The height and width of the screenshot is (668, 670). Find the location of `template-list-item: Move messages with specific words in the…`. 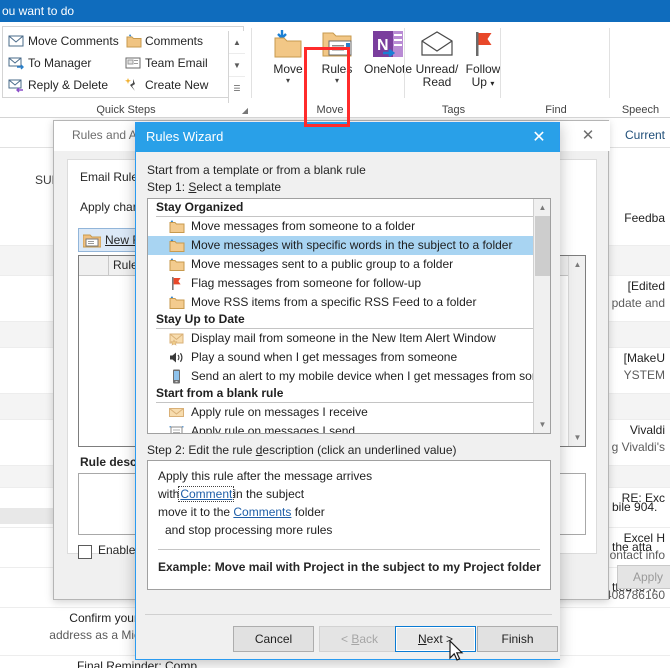

template-list-item: Move messages with specific words in the… is located at coordinates (349, 245).